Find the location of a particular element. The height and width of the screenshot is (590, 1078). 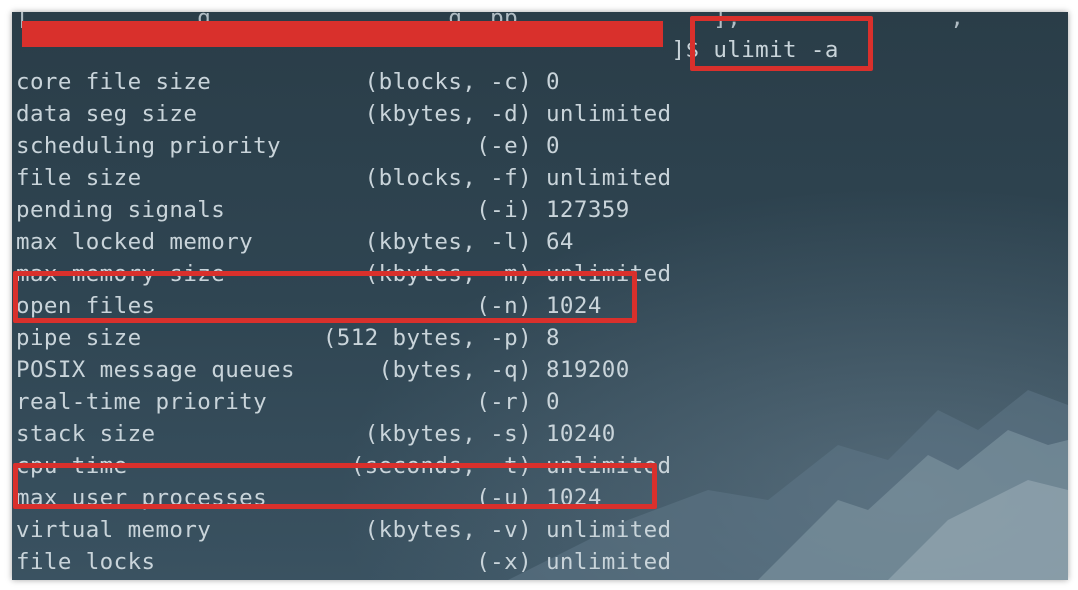

limit-unit: (-r) is located at coordinates (504, 402).